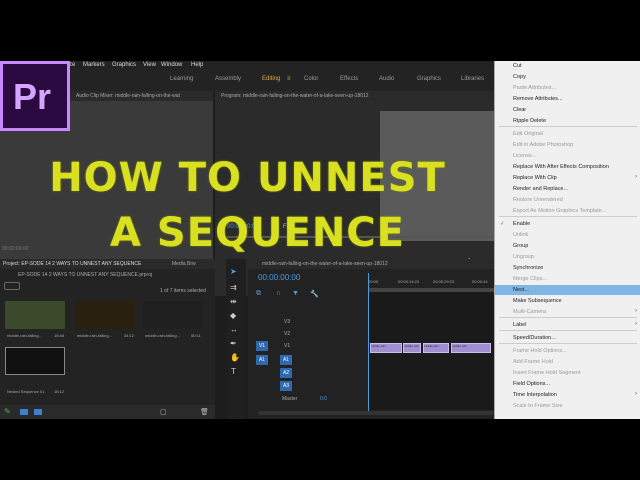 This screenshot has height=480, width=640. What do you see at coordinates (258, 294) in the screenshot?
I see `snap-icon: ⧉` at bounding box center [258, 294].